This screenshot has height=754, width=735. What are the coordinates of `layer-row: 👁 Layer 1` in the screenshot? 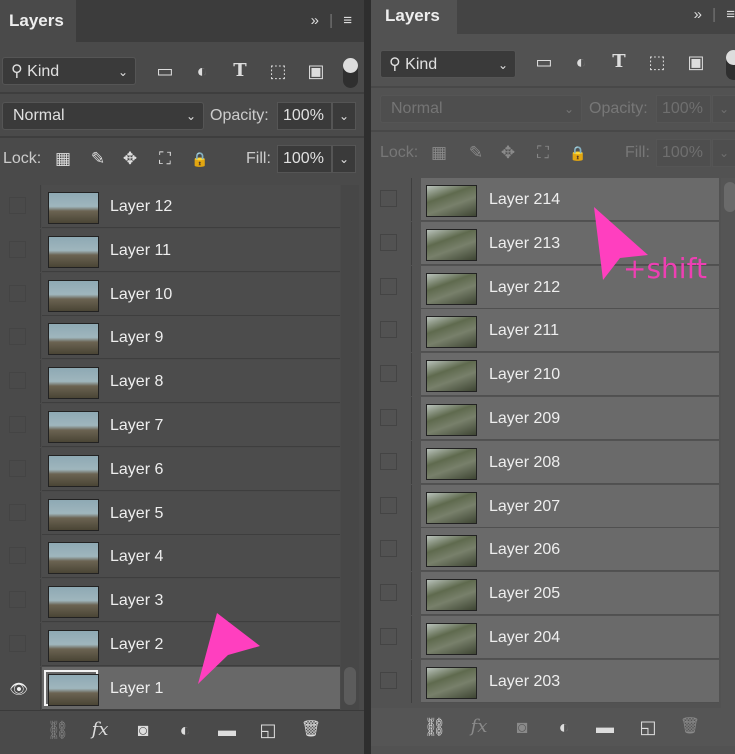 It's located at (182, 688).